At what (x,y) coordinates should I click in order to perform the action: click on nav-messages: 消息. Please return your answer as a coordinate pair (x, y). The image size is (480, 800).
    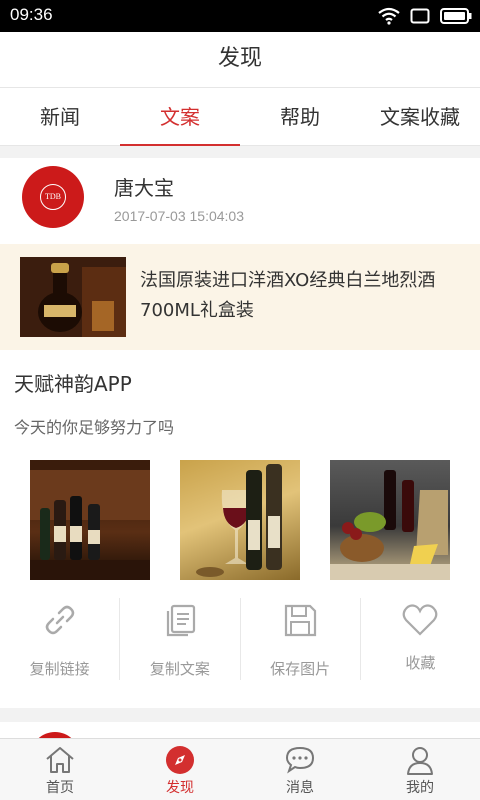
    Looking at the image, I should click on (300, 769).